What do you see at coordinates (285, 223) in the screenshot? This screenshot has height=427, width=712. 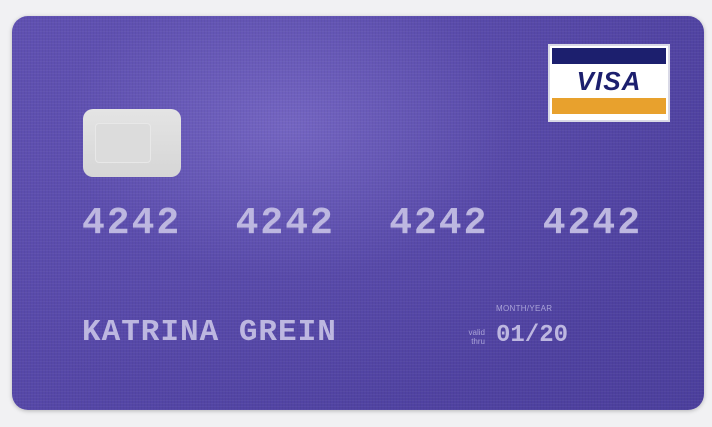 I see `card-number-group-2: 4242` at bounding box center [285, 223].